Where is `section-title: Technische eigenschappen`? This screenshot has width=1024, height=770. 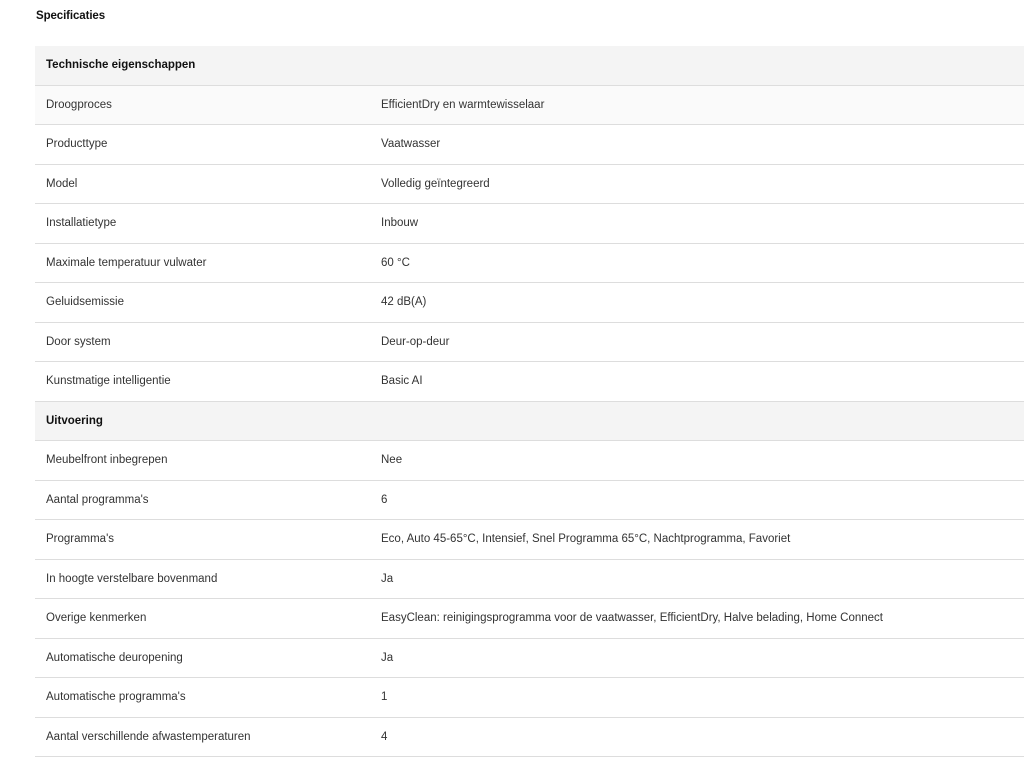 section-title: Technische eigenschappen is located at coordinates (121, 65).